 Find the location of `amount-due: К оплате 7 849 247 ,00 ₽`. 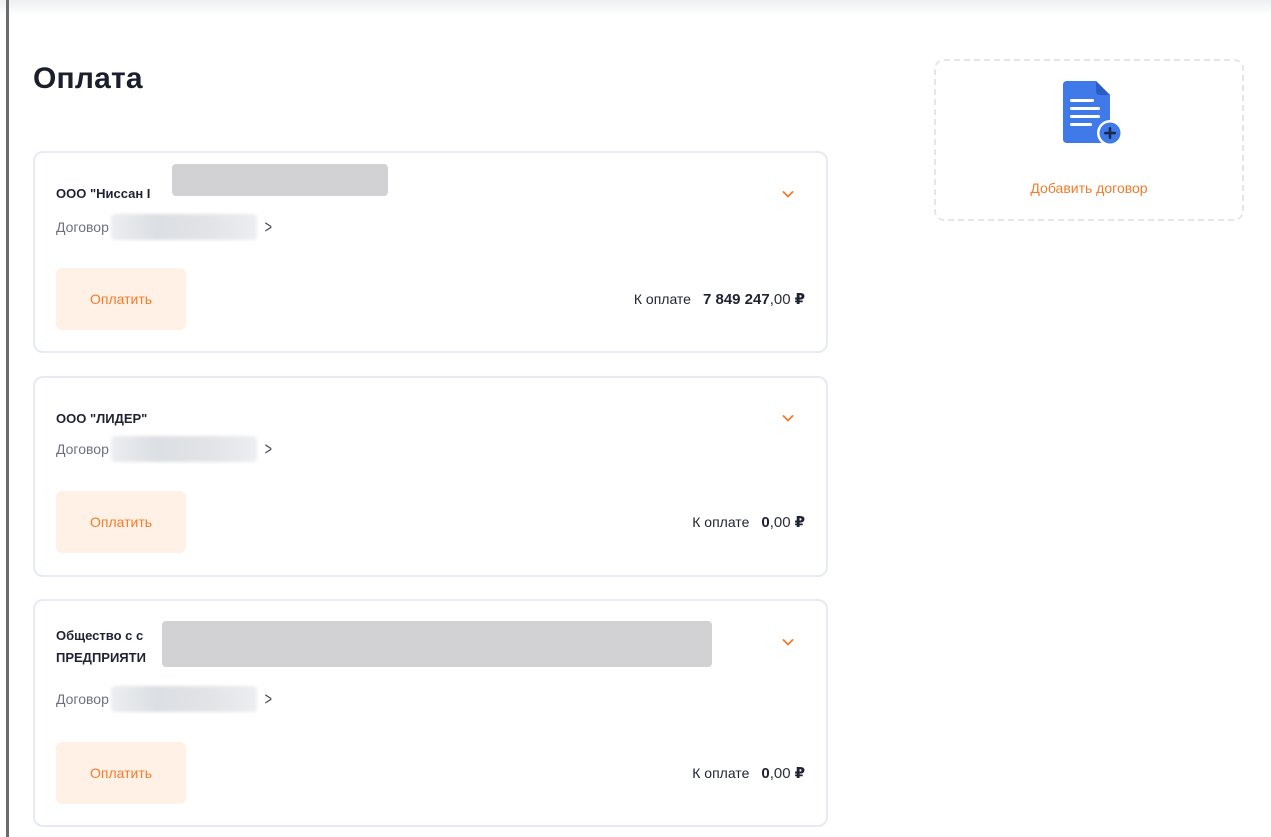

amount-due: К оплате 7 849 247 ,00 ₽ is located at coordinates (719, 299).